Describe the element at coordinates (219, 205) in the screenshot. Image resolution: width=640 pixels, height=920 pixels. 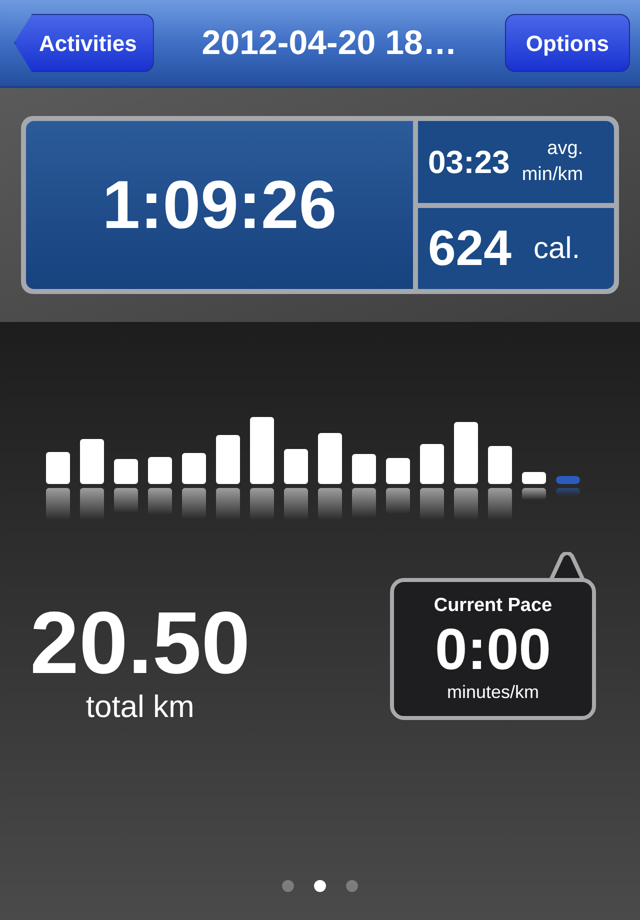
I see `duration-value: 1:09:26` at that location.